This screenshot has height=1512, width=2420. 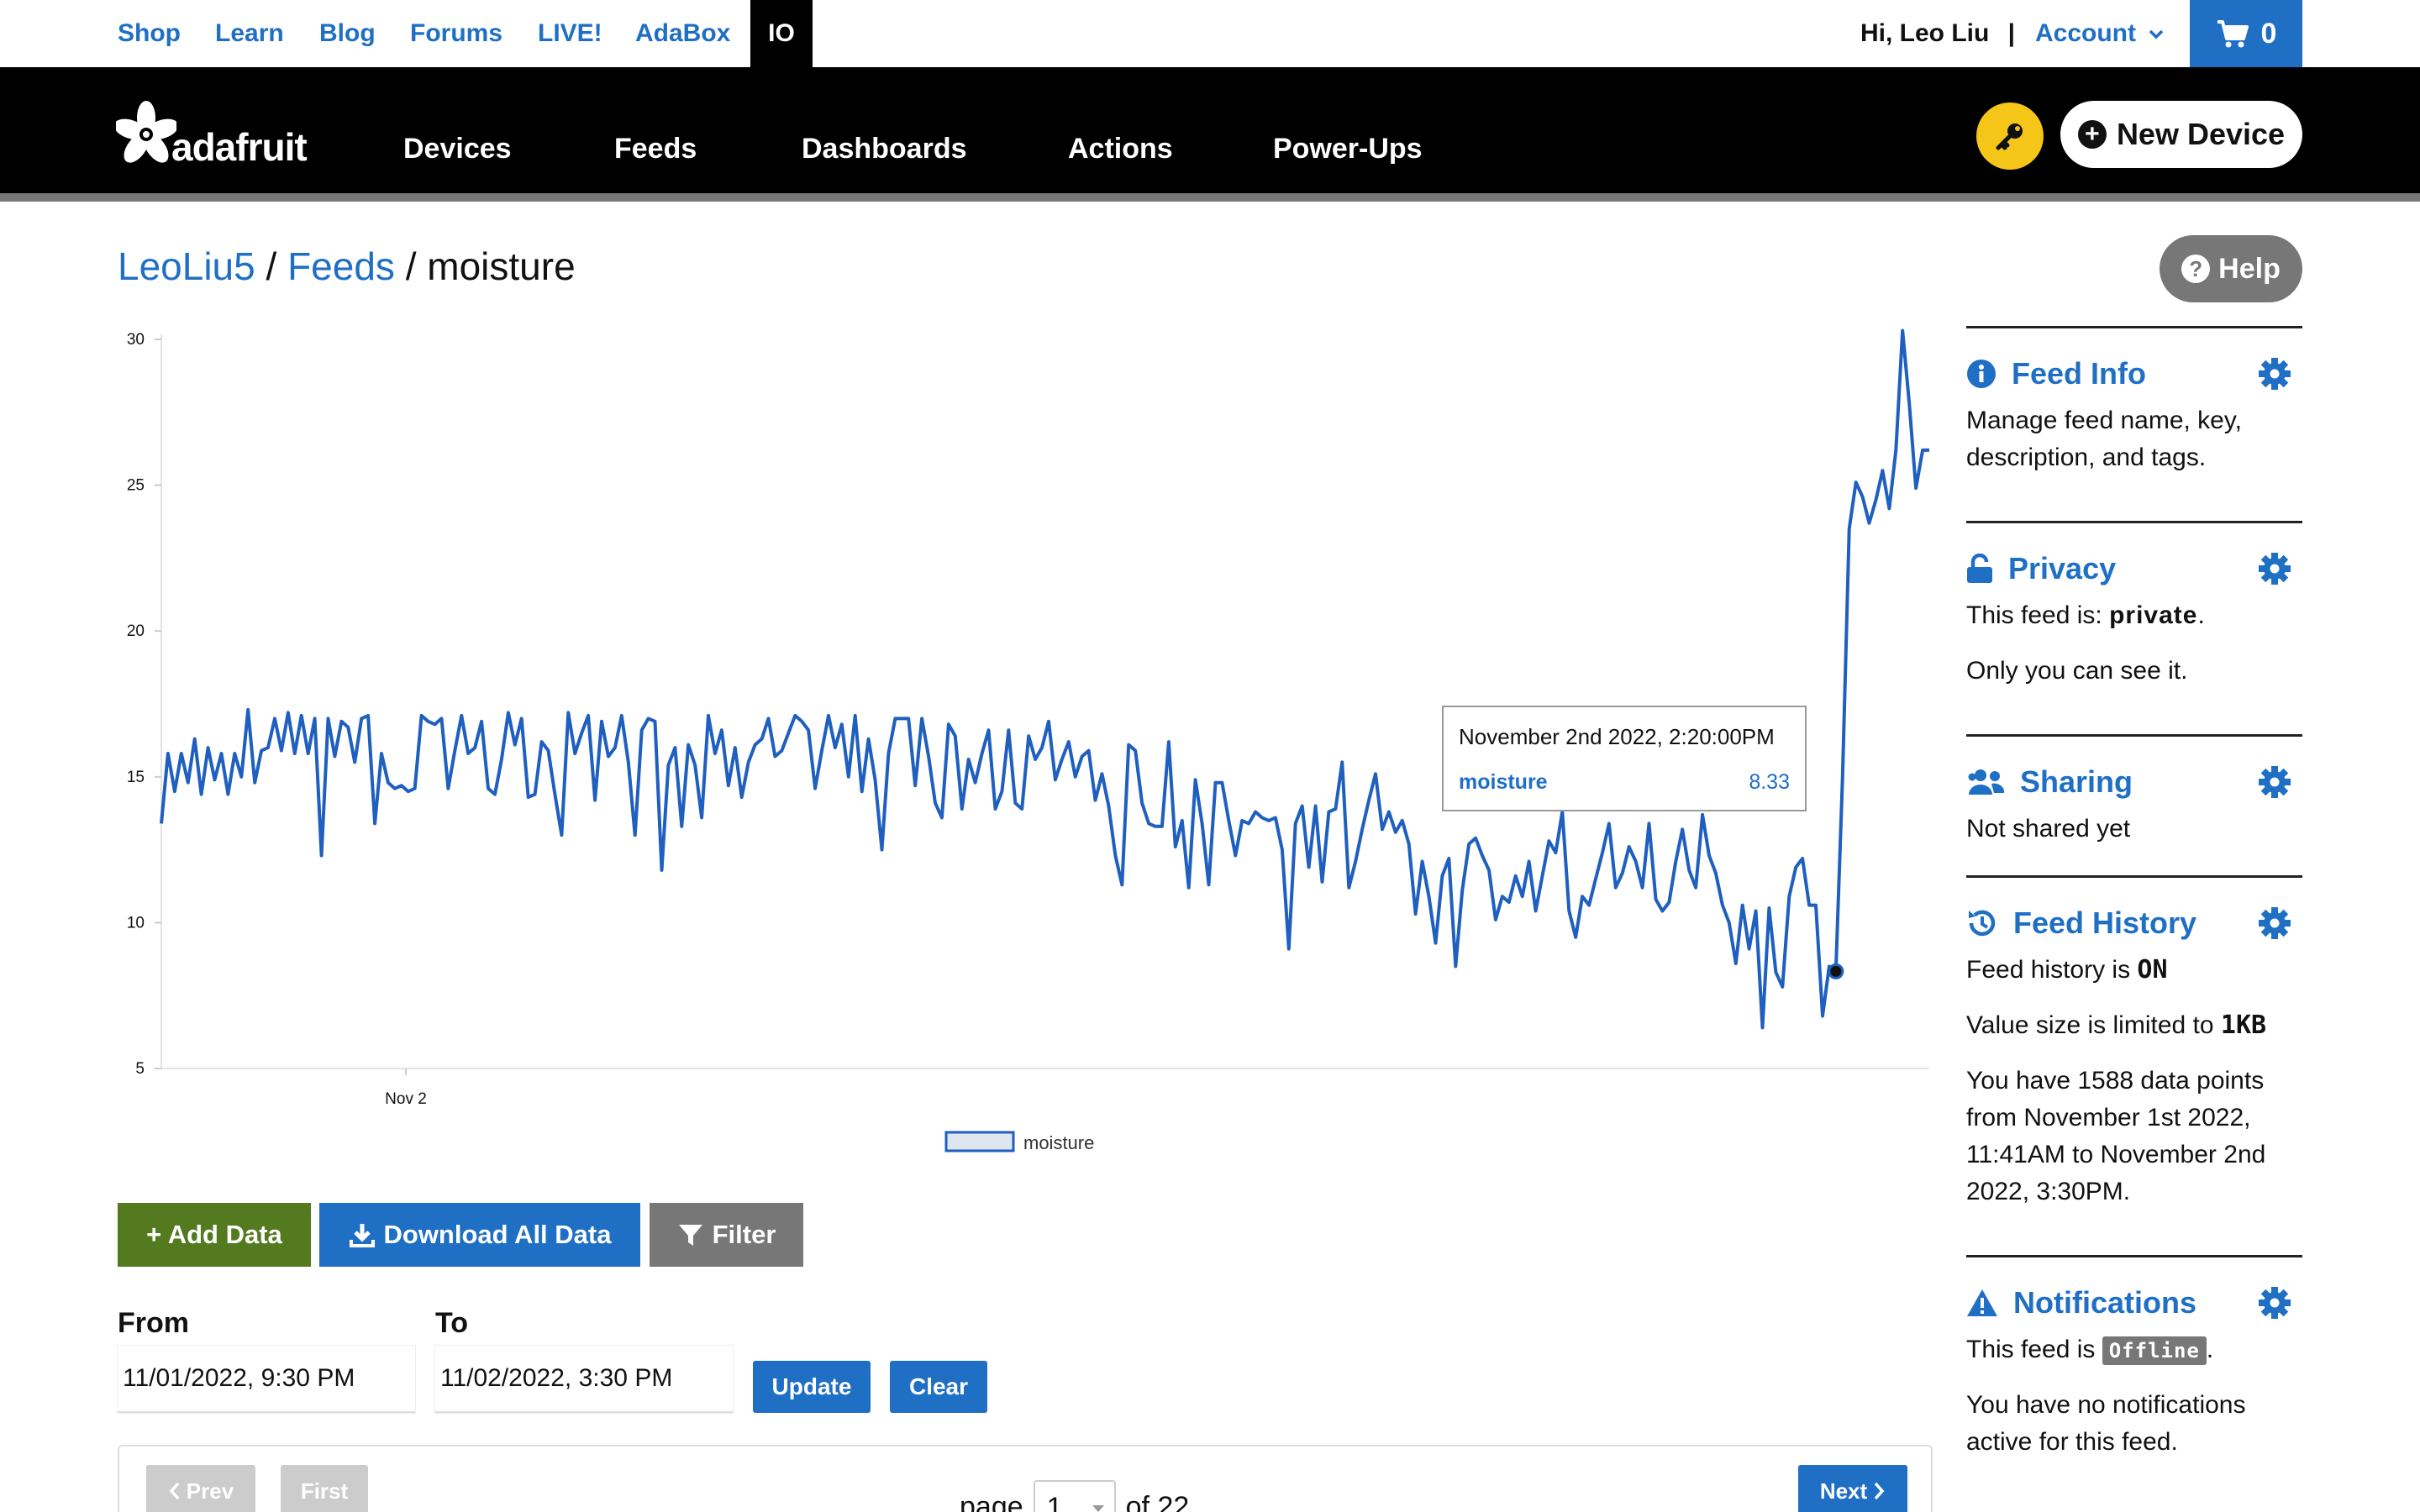 I want to click on legend-label: moisture, so click(x=1058, y=1142).